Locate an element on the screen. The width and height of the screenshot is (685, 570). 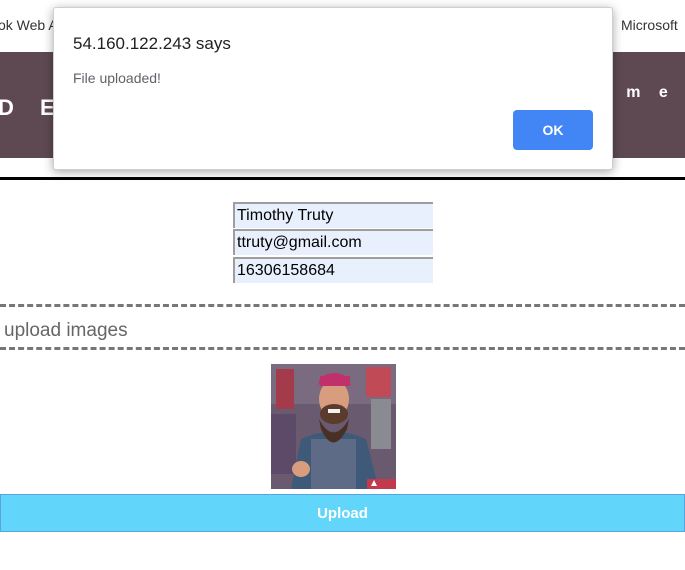
preview-photo is located at coordinates (333, 426).